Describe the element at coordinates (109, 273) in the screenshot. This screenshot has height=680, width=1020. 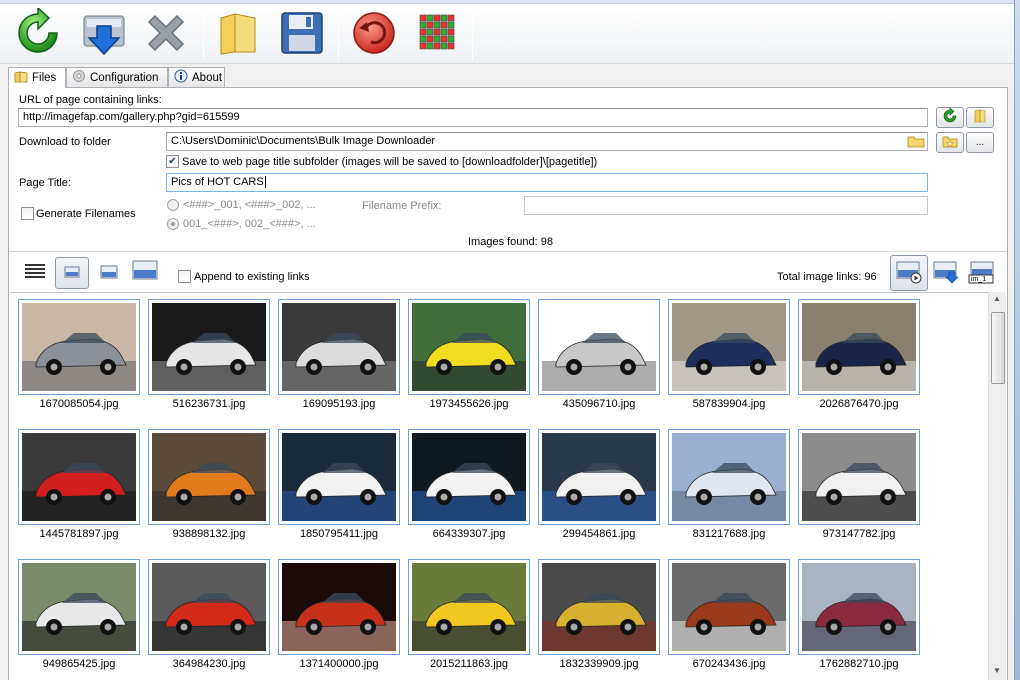
I see `medium-thumbnails-button` at that location.